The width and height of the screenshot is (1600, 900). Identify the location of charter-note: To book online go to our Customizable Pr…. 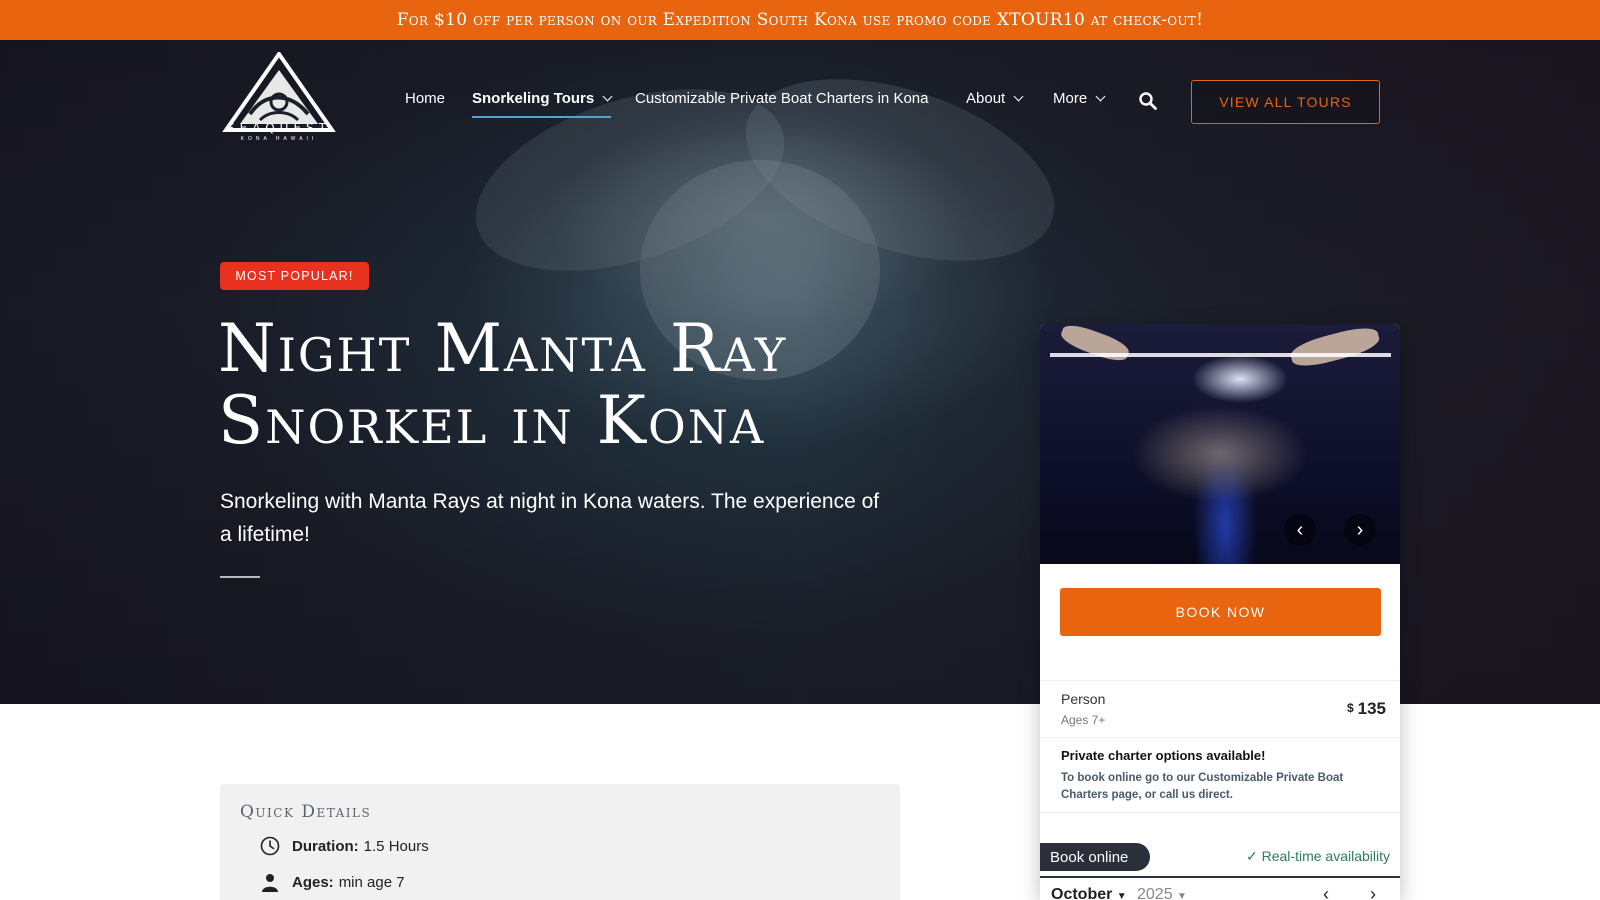
(1202, 786).